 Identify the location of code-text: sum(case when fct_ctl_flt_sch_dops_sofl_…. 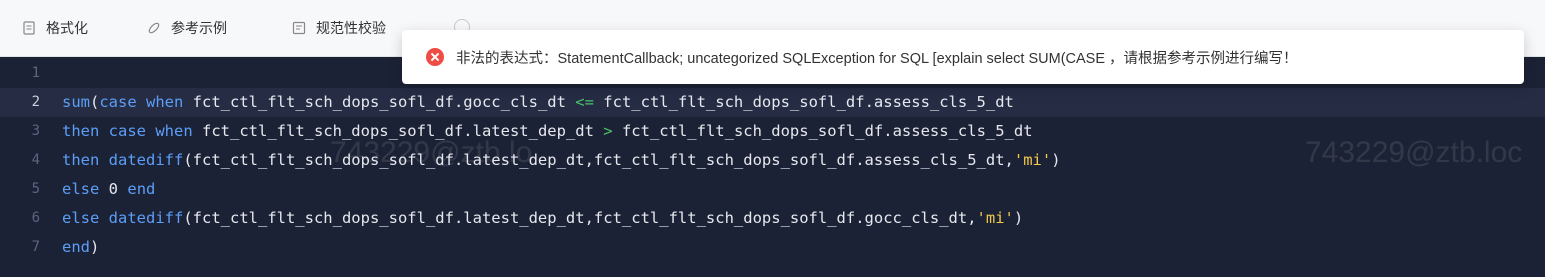
(538, 102).